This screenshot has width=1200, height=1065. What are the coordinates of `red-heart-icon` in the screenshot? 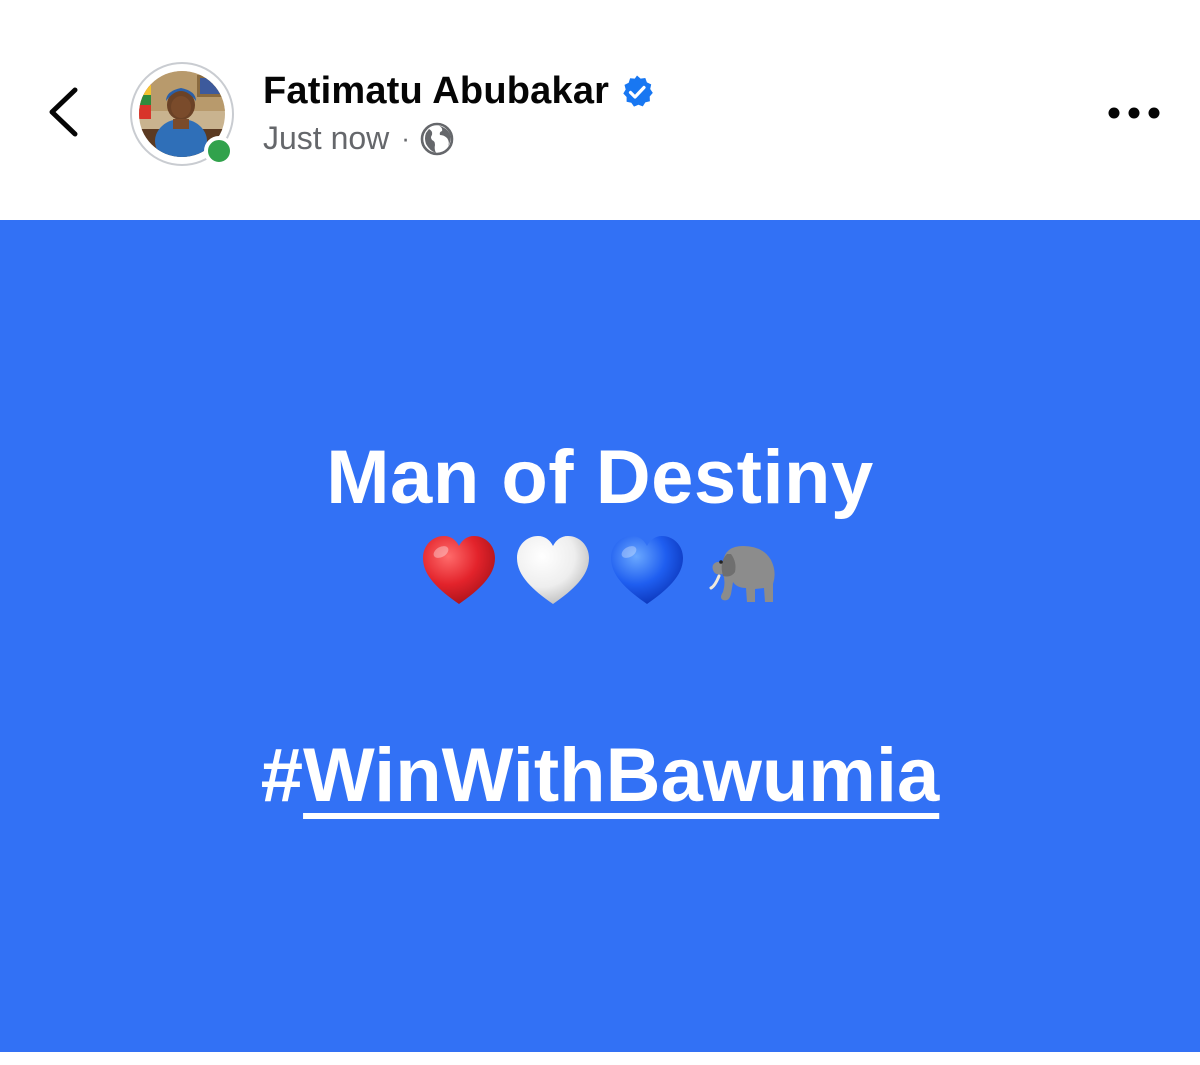 It's located at (459, 570).